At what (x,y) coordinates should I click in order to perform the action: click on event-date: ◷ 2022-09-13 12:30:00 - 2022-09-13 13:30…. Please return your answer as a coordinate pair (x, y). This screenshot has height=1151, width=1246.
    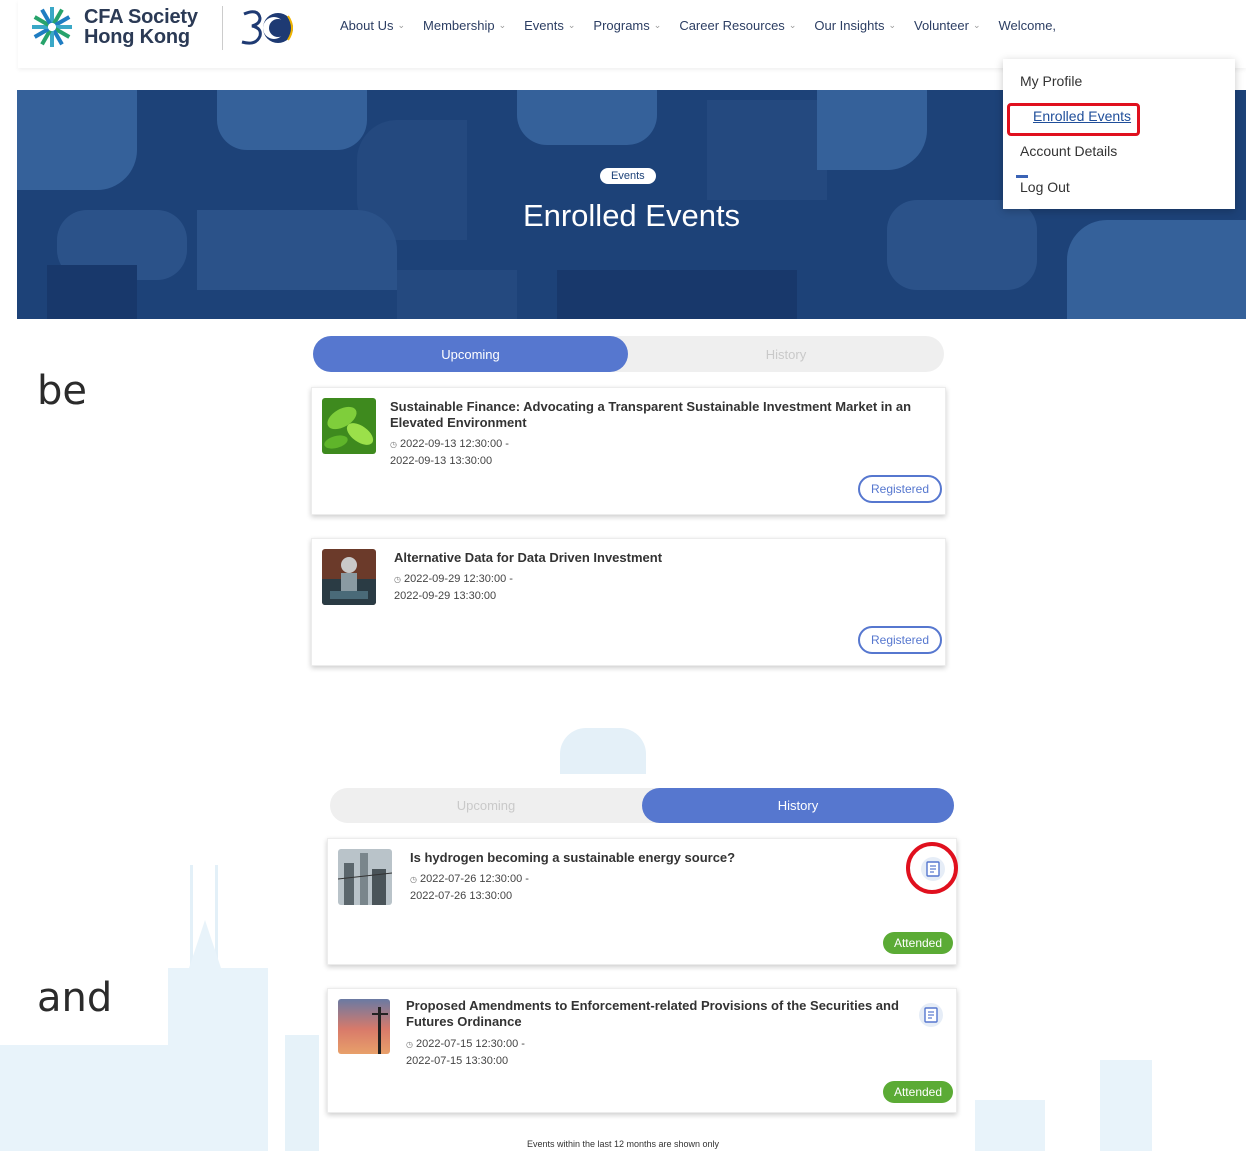
    Looking at the image, I should click on (449, 452).